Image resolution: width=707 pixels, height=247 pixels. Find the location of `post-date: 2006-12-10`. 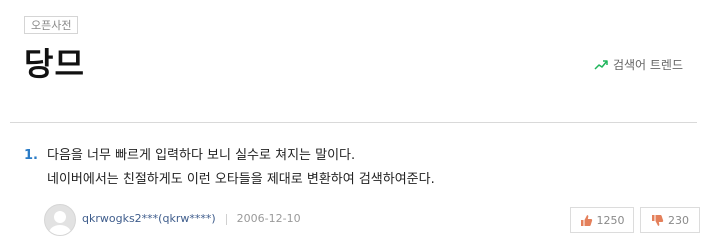

post-date: 2006-12-10 is located at coordinates (268, 218).